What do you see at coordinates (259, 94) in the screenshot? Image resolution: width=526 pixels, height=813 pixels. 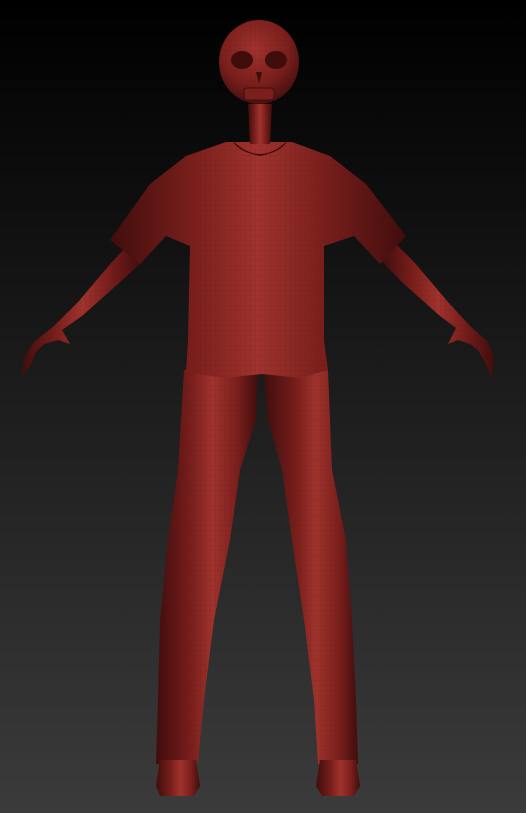 I see `skull-teeth` at bounding box center [259, 94].